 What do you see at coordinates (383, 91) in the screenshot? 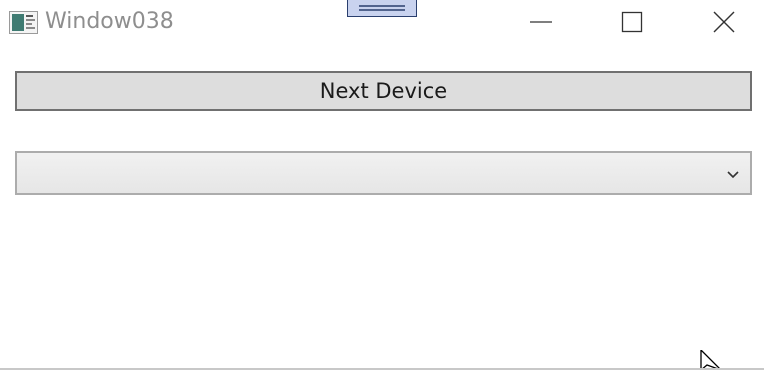
I see `next-device-button: Next Device` at bounding box center [383, 91].